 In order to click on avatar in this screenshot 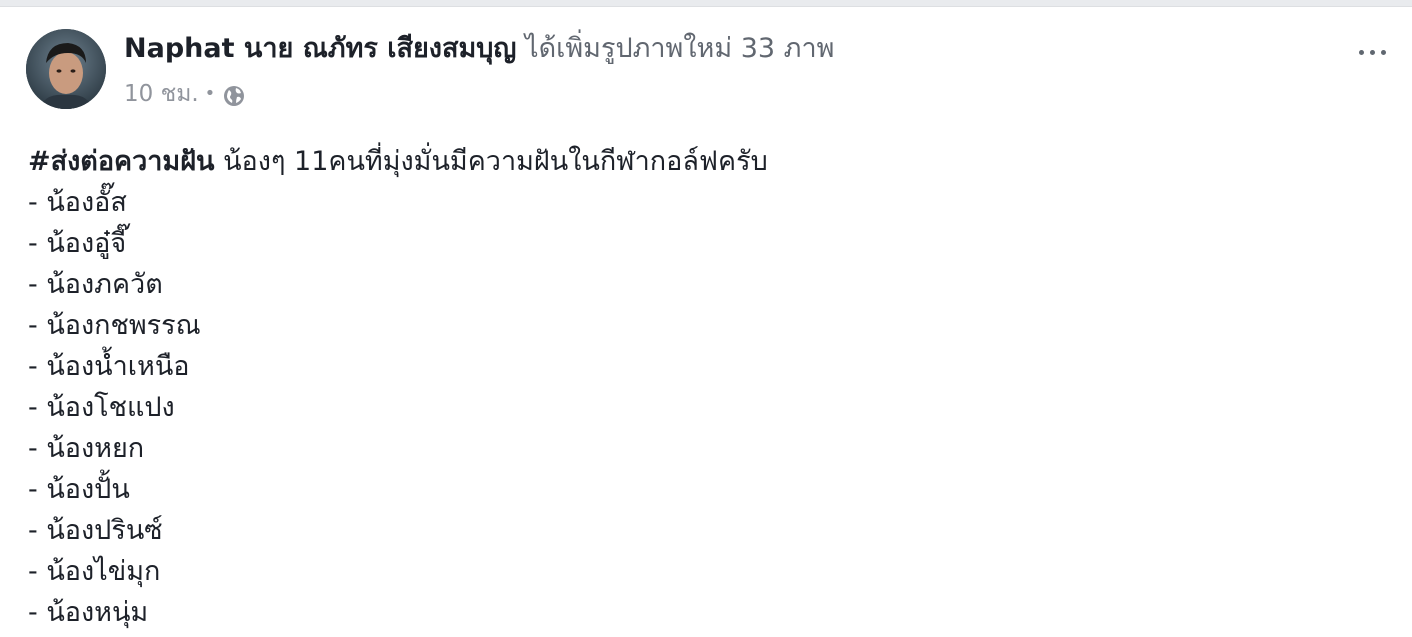, I will do `click(66, 69)`.